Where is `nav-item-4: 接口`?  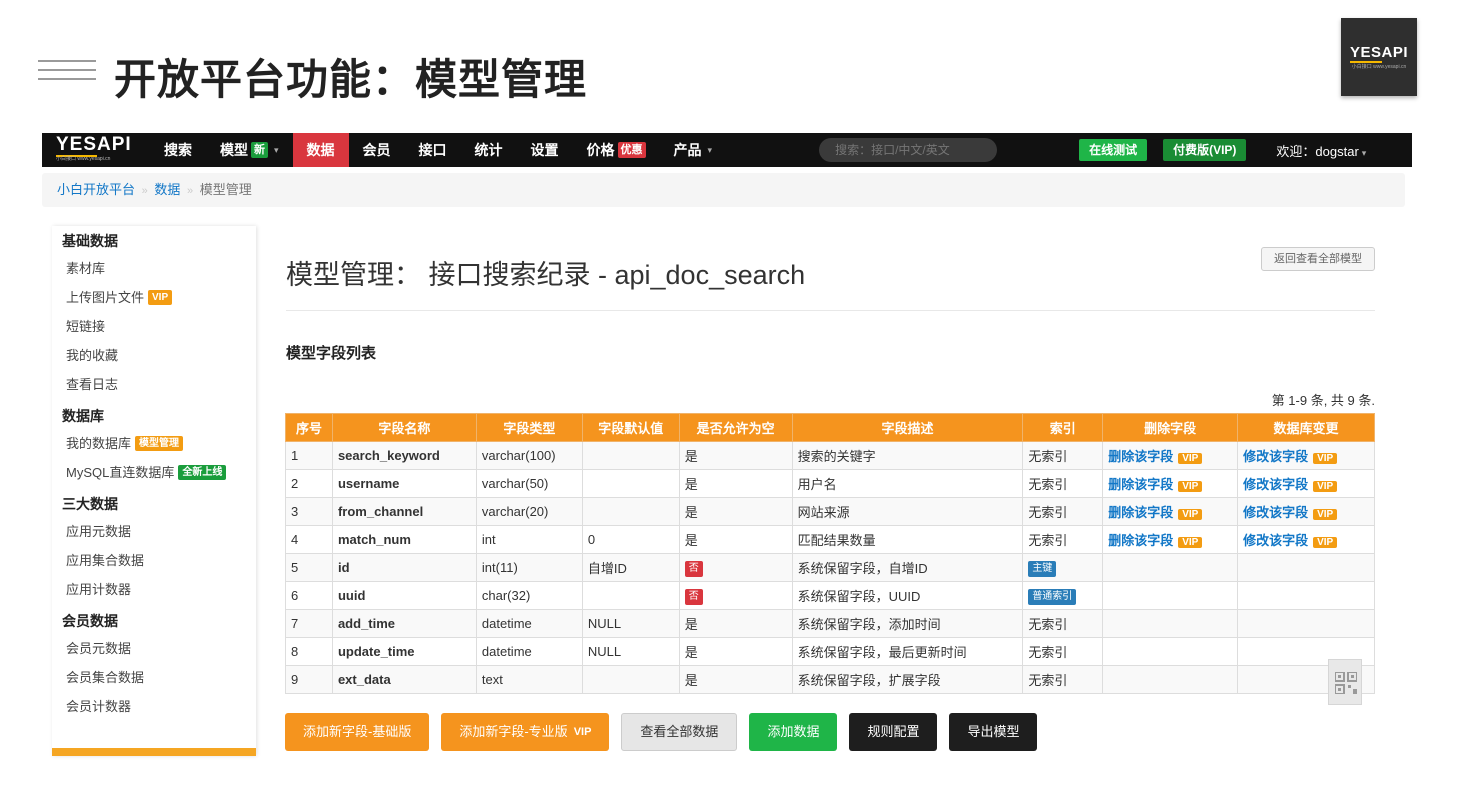
nav-item-4: 接口 is located at coordinates (433, 150).